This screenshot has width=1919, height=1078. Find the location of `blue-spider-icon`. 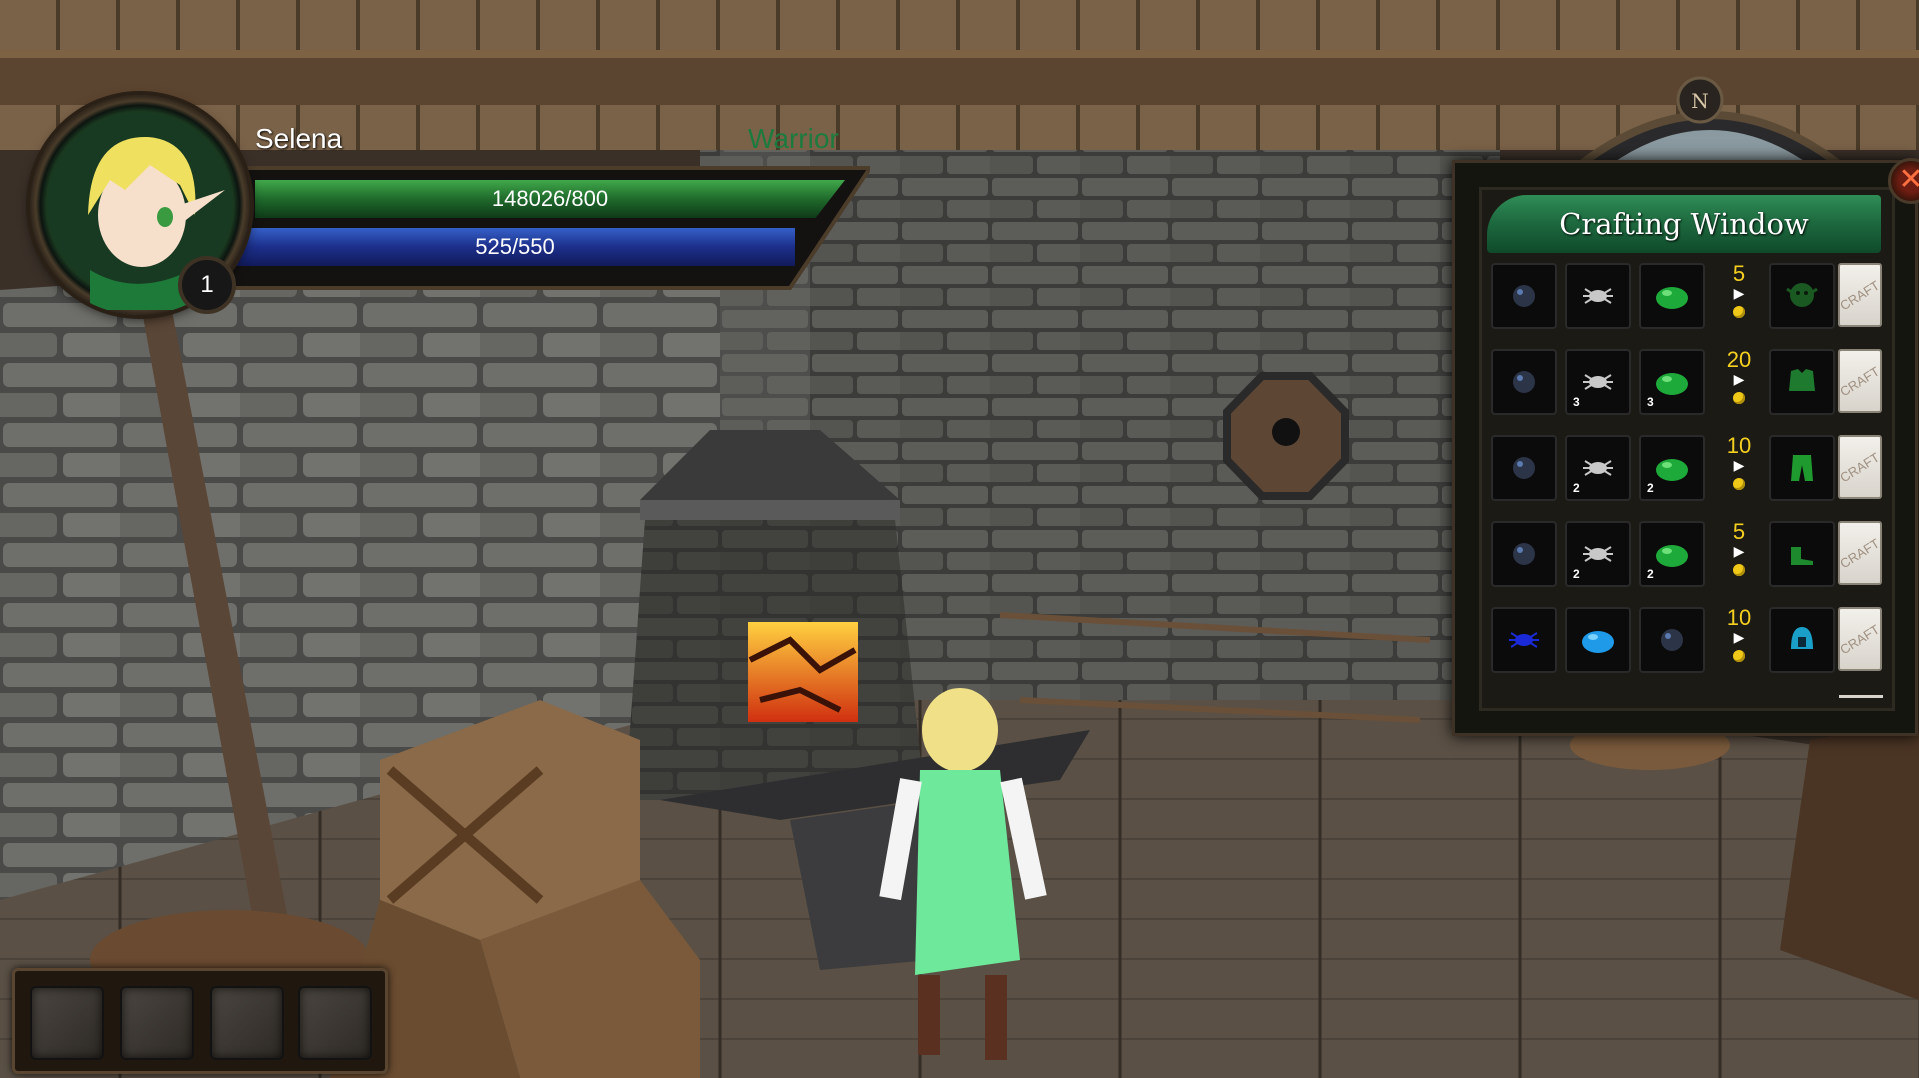

blue-spider-icon is located at coordinates (1524, 640).